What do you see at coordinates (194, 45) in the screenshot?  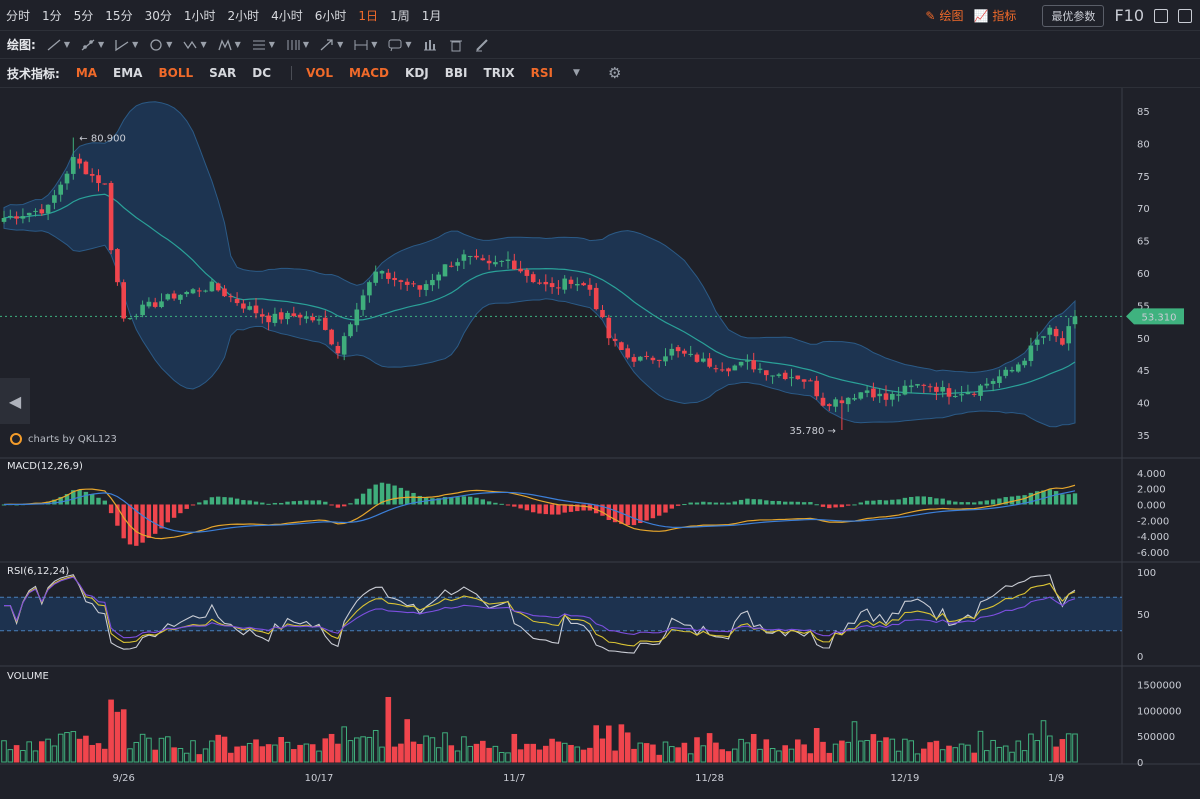 I see `wave-tool-icon: ▼` at bounding box center [194, 45].